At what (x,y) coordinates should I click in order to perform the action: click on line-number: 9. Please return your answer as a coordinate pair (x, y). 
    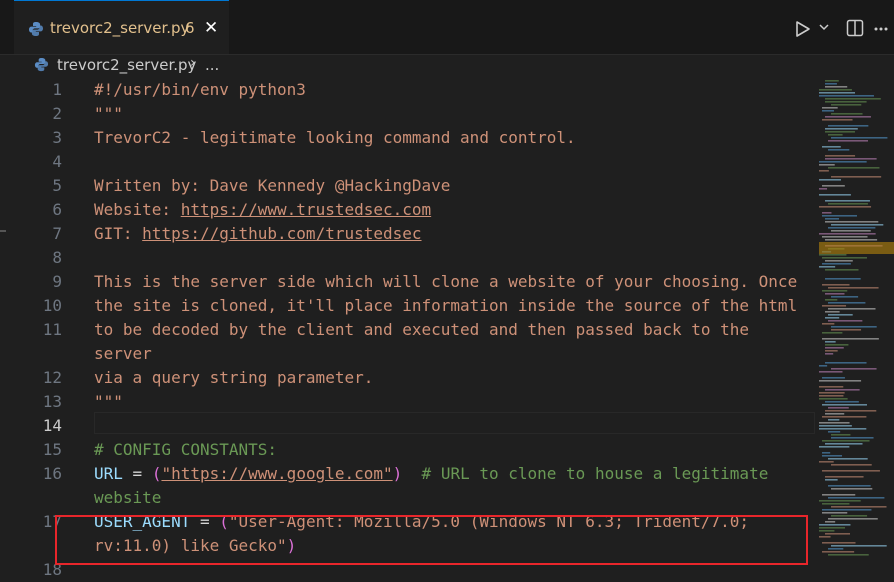
    Looking at the image, I should click on (57, 281).